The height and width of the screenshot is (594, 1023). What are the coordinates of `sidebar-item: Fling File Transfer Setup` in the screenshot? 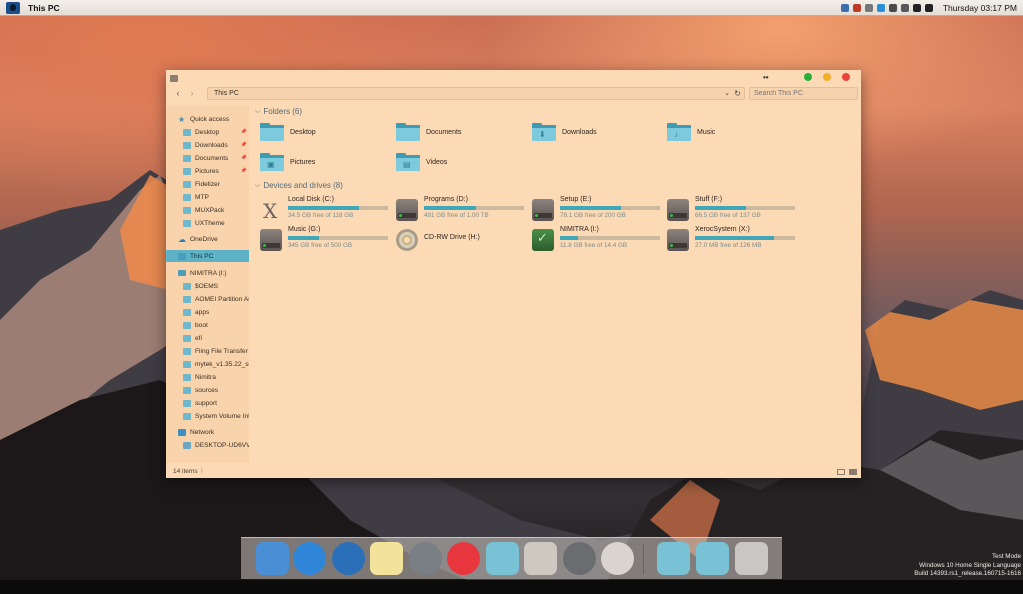 It's located at (207, 351).